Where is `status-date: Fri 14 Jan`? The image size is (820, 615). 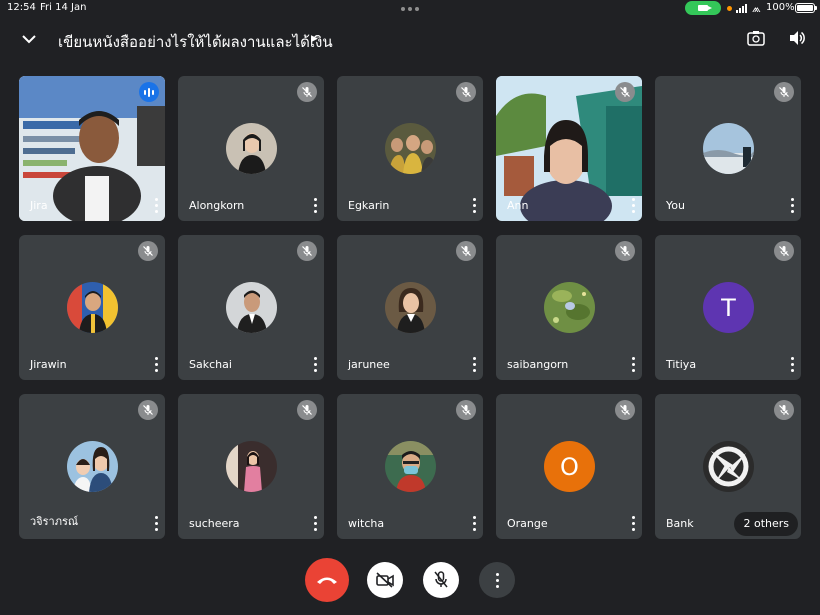
status-date: Fri 14 Jan is located at coordinates (63, 7).